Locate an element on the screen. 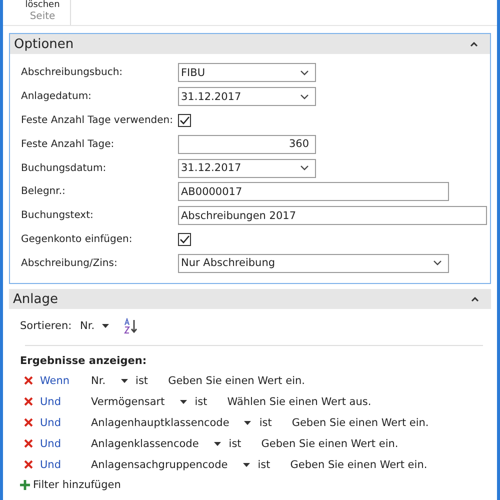  filter-value: Wählen Sie einen Wert aus. is located at coordinates (299, 402).